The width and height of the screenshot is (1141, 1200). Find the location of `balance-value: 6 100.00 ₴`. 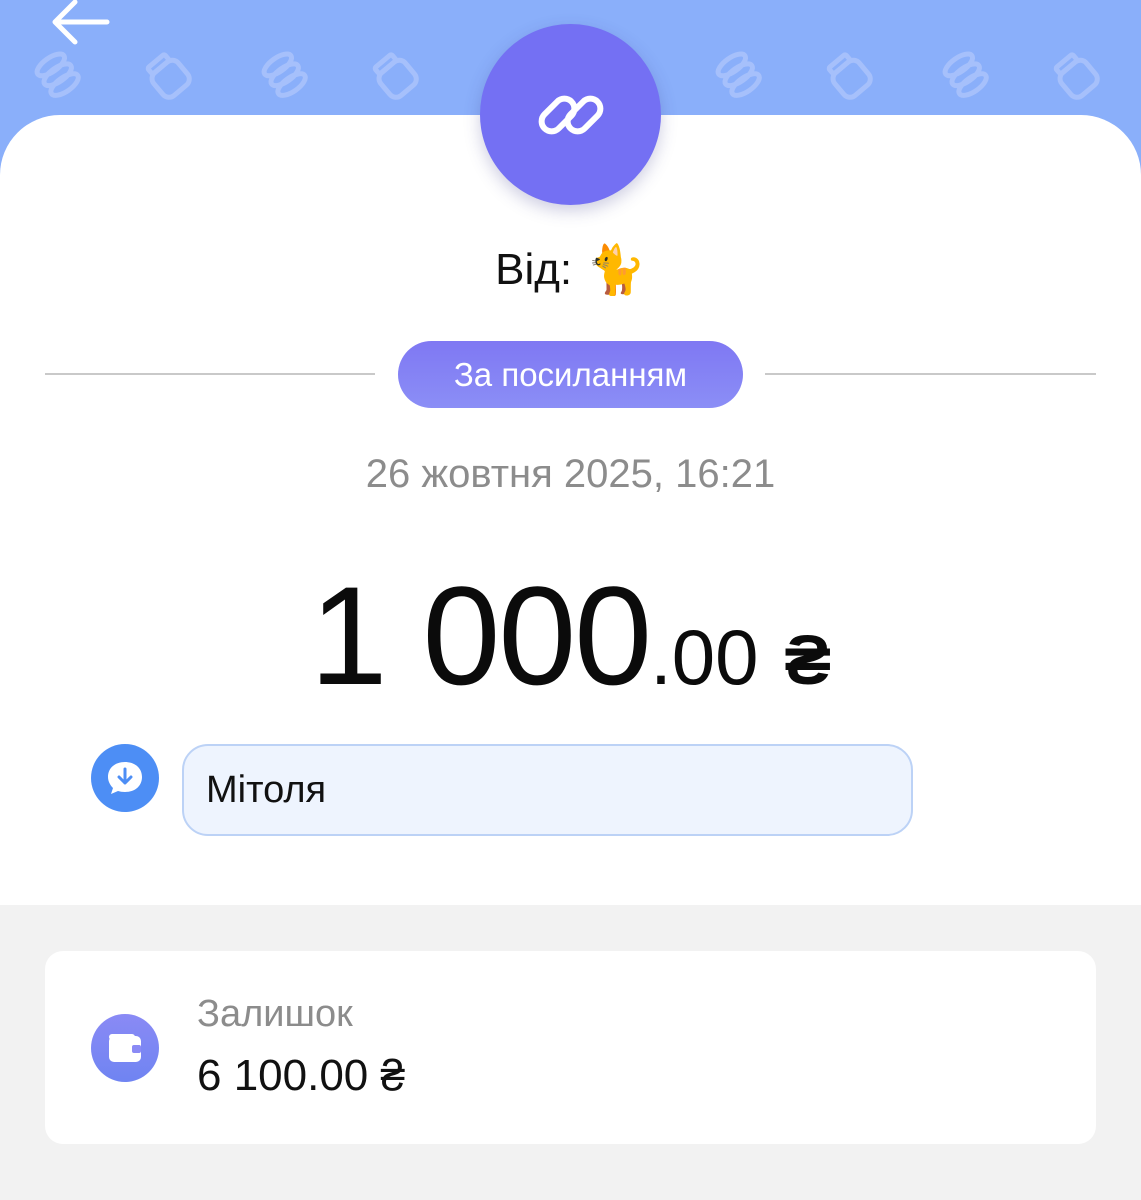

balance-value: 6 100.00 ₴ is located at coordinates (301, 1075).